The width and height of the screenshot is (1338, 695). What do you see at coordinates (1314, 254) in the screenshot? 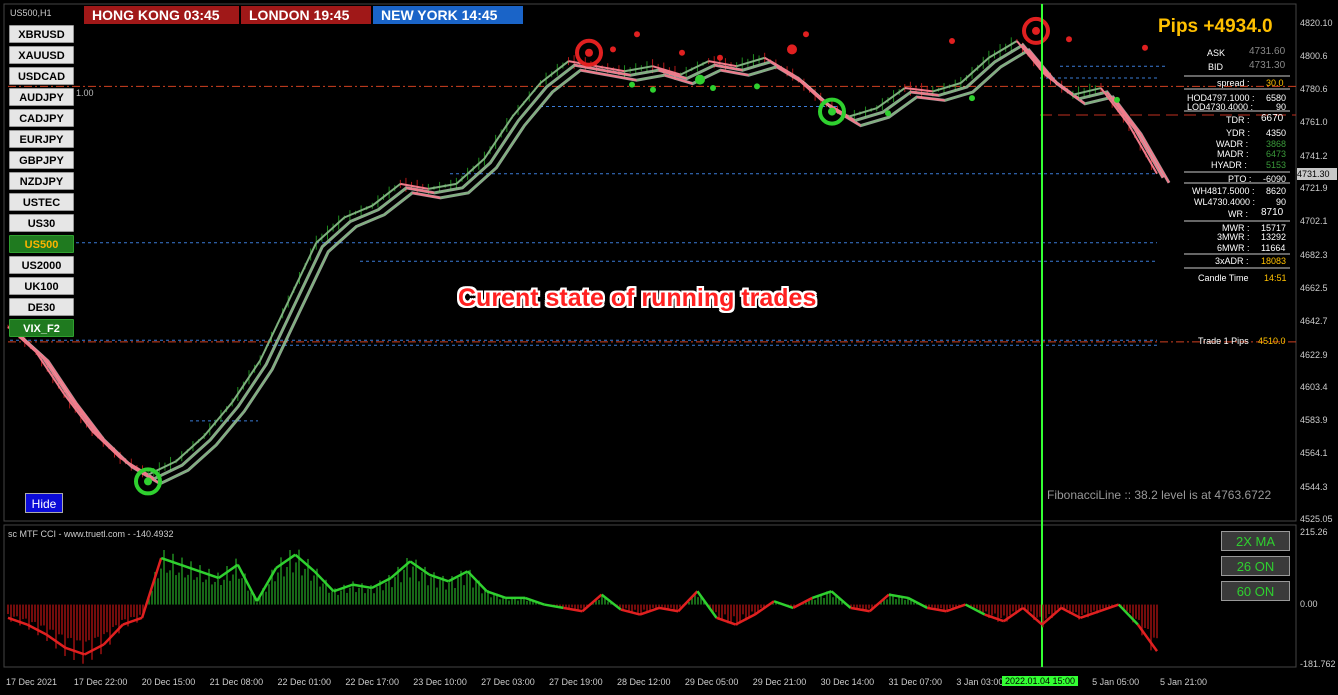
I see `price-tick-label: 4682.3` at bounding box center [1314, 254].